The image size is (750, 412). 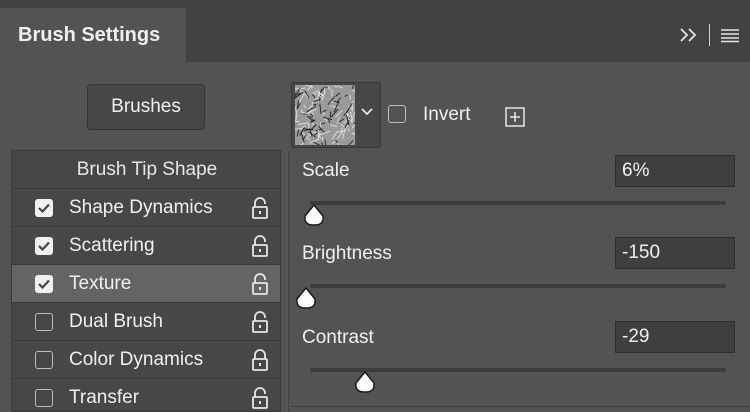 I want to click on brightness-value: -150, so click(x=641, y=252).